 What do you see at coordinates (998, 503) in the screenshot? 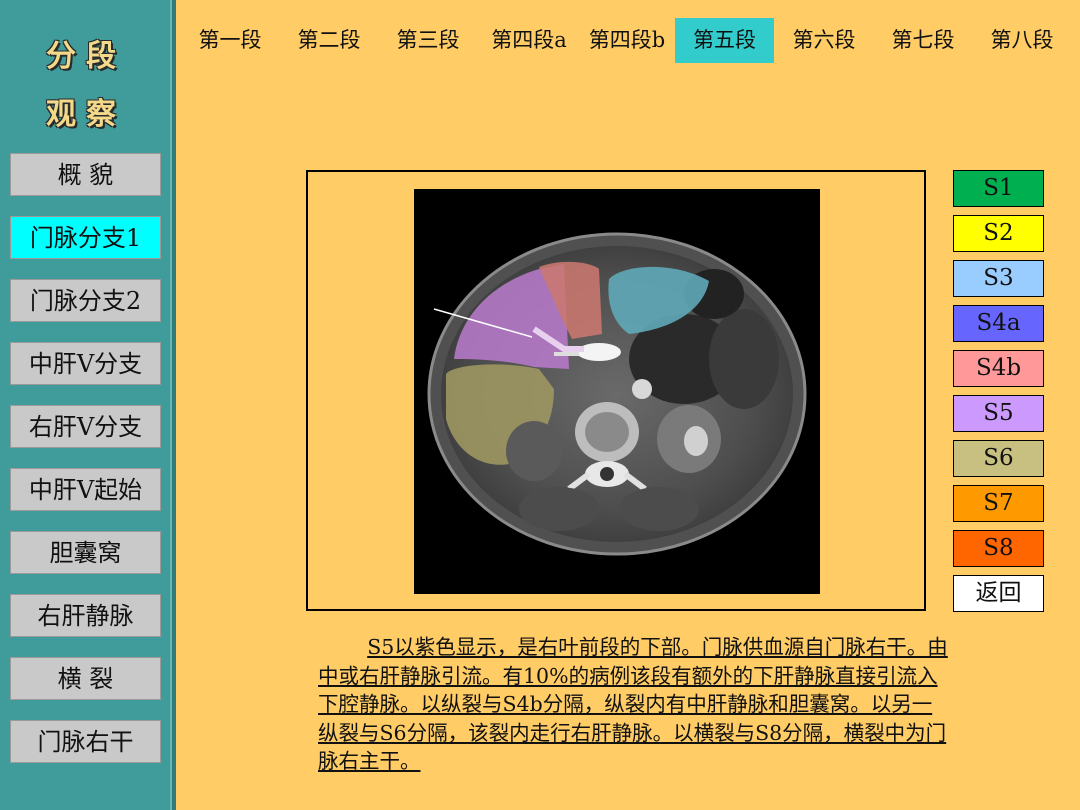
I see `legend-s7-button: S7` at bounding box center [998, 503].